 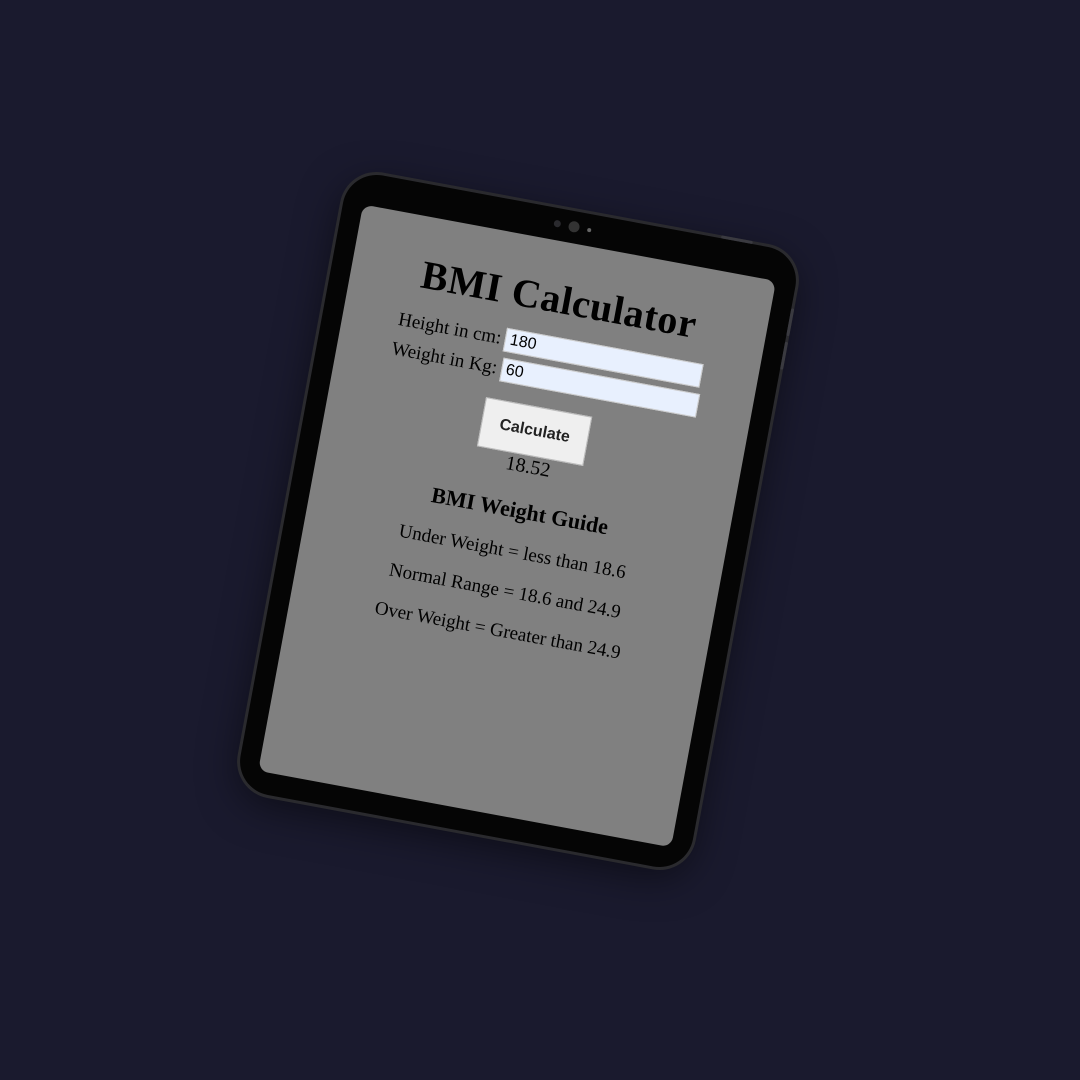 I want to click on camera-icon, so click(x=574, y=227).